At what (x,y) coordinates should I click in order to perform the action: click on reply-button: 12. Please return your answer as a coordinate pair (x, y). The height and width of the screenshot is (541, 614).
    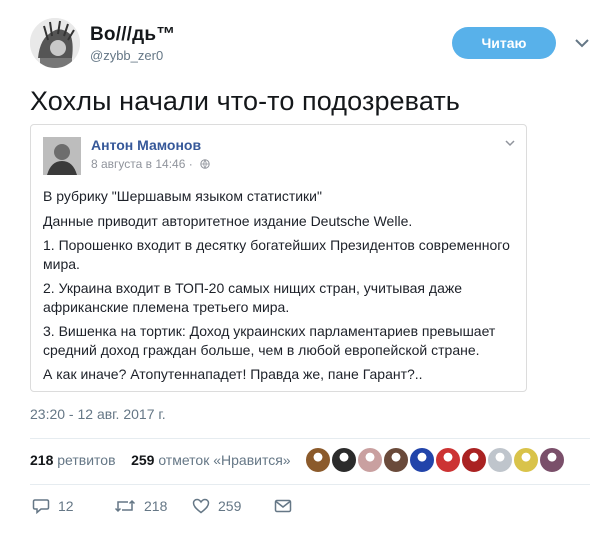
    Looking at the image, I should click on (53, 506).